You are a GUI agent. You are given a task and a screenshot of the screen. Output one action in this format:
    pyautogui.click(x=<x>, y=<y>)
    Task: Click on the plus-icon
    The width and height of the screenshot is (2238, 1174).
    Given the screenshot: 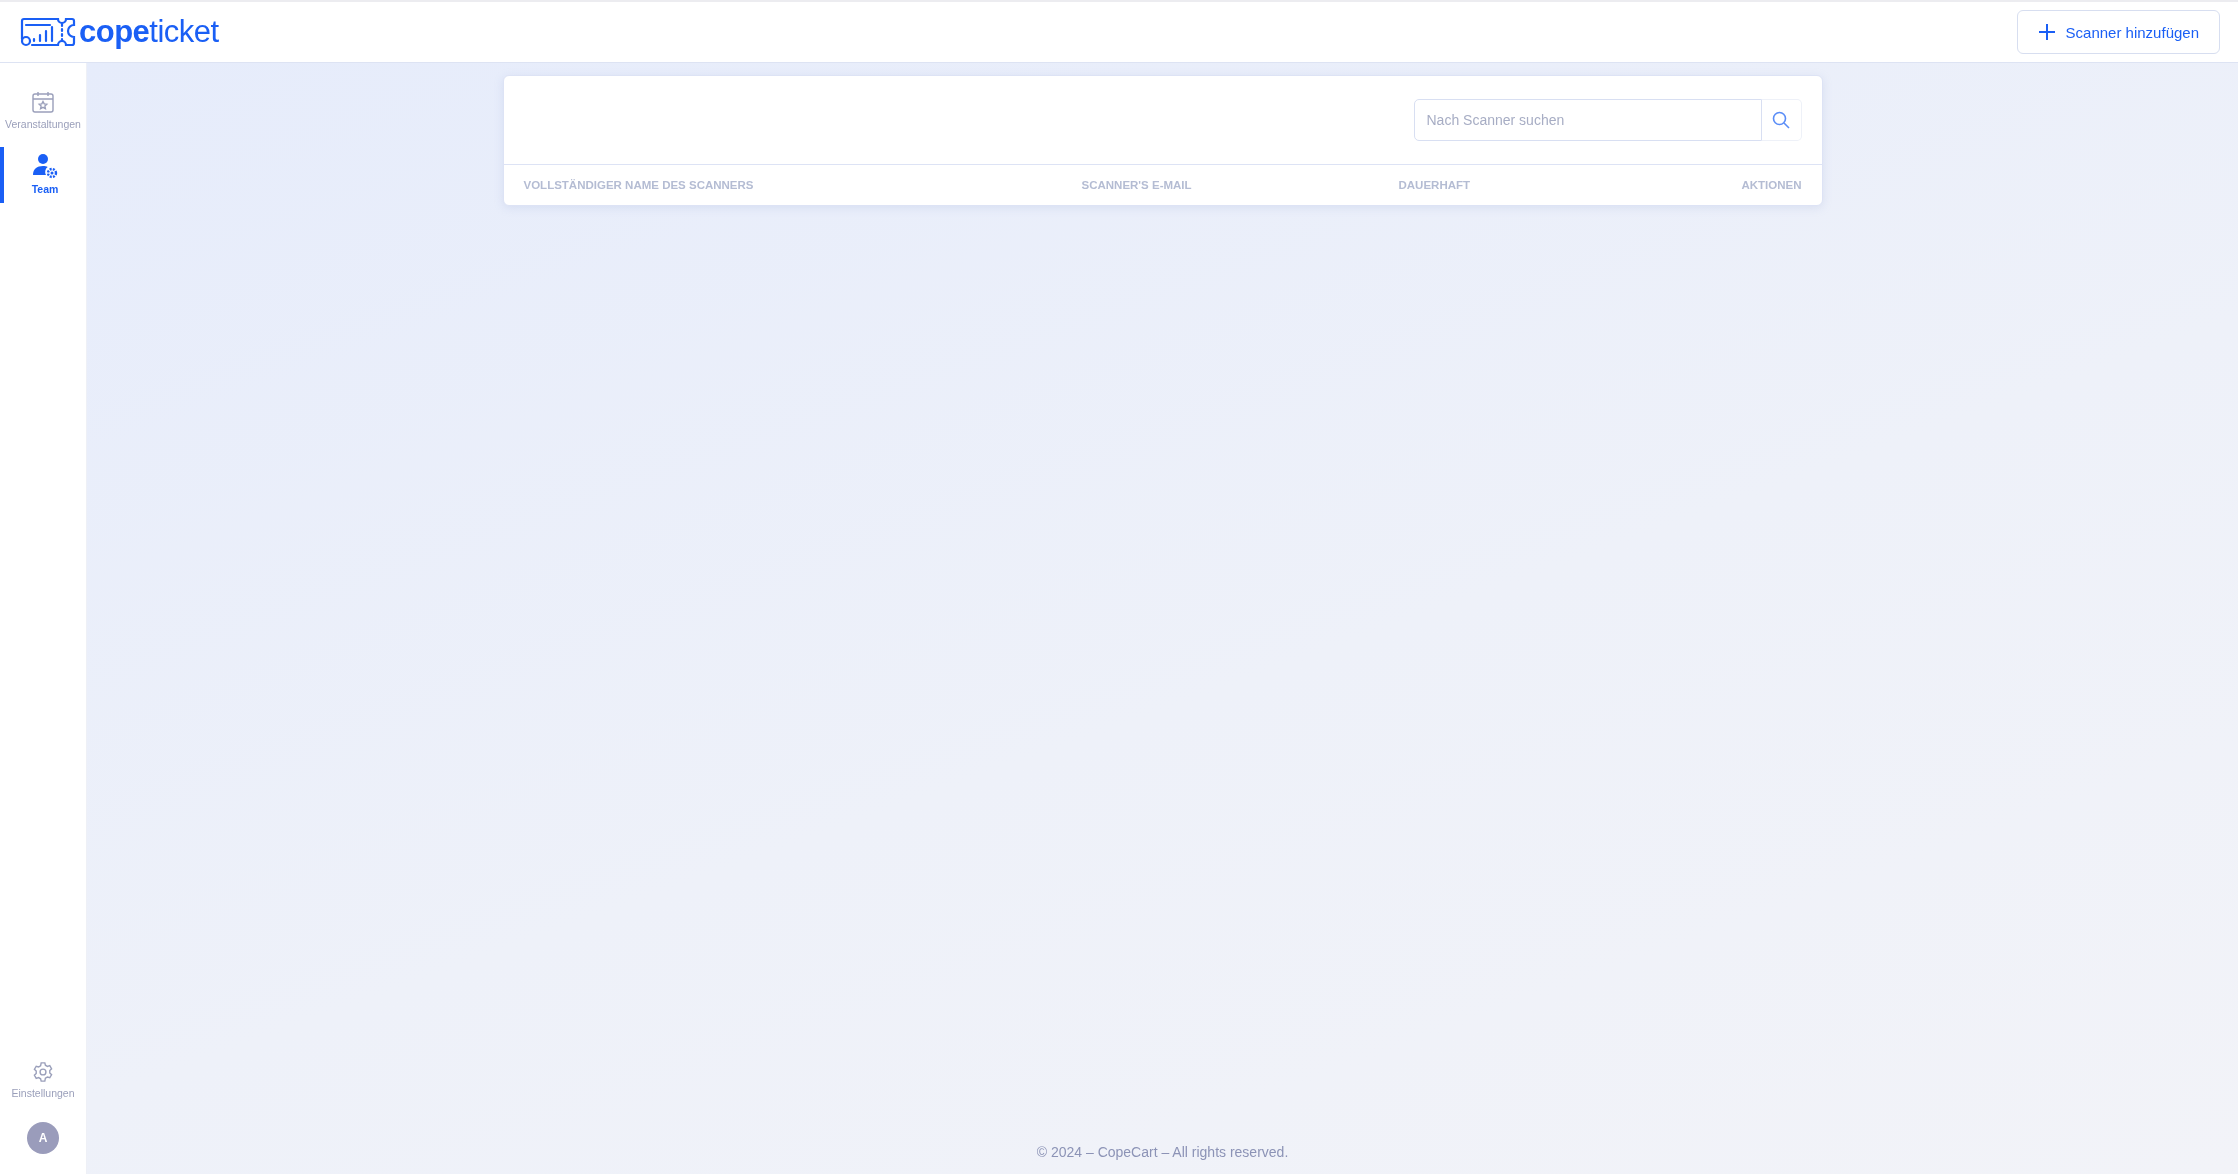 What is the action you would take?
    pyautogui.click(x=2046, y=32)
    